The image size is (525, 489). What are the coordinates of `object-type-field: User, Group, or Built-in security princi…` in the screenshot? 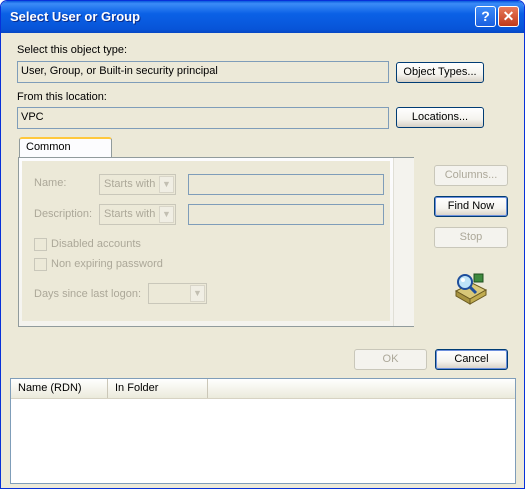 It's located at (203, 72).